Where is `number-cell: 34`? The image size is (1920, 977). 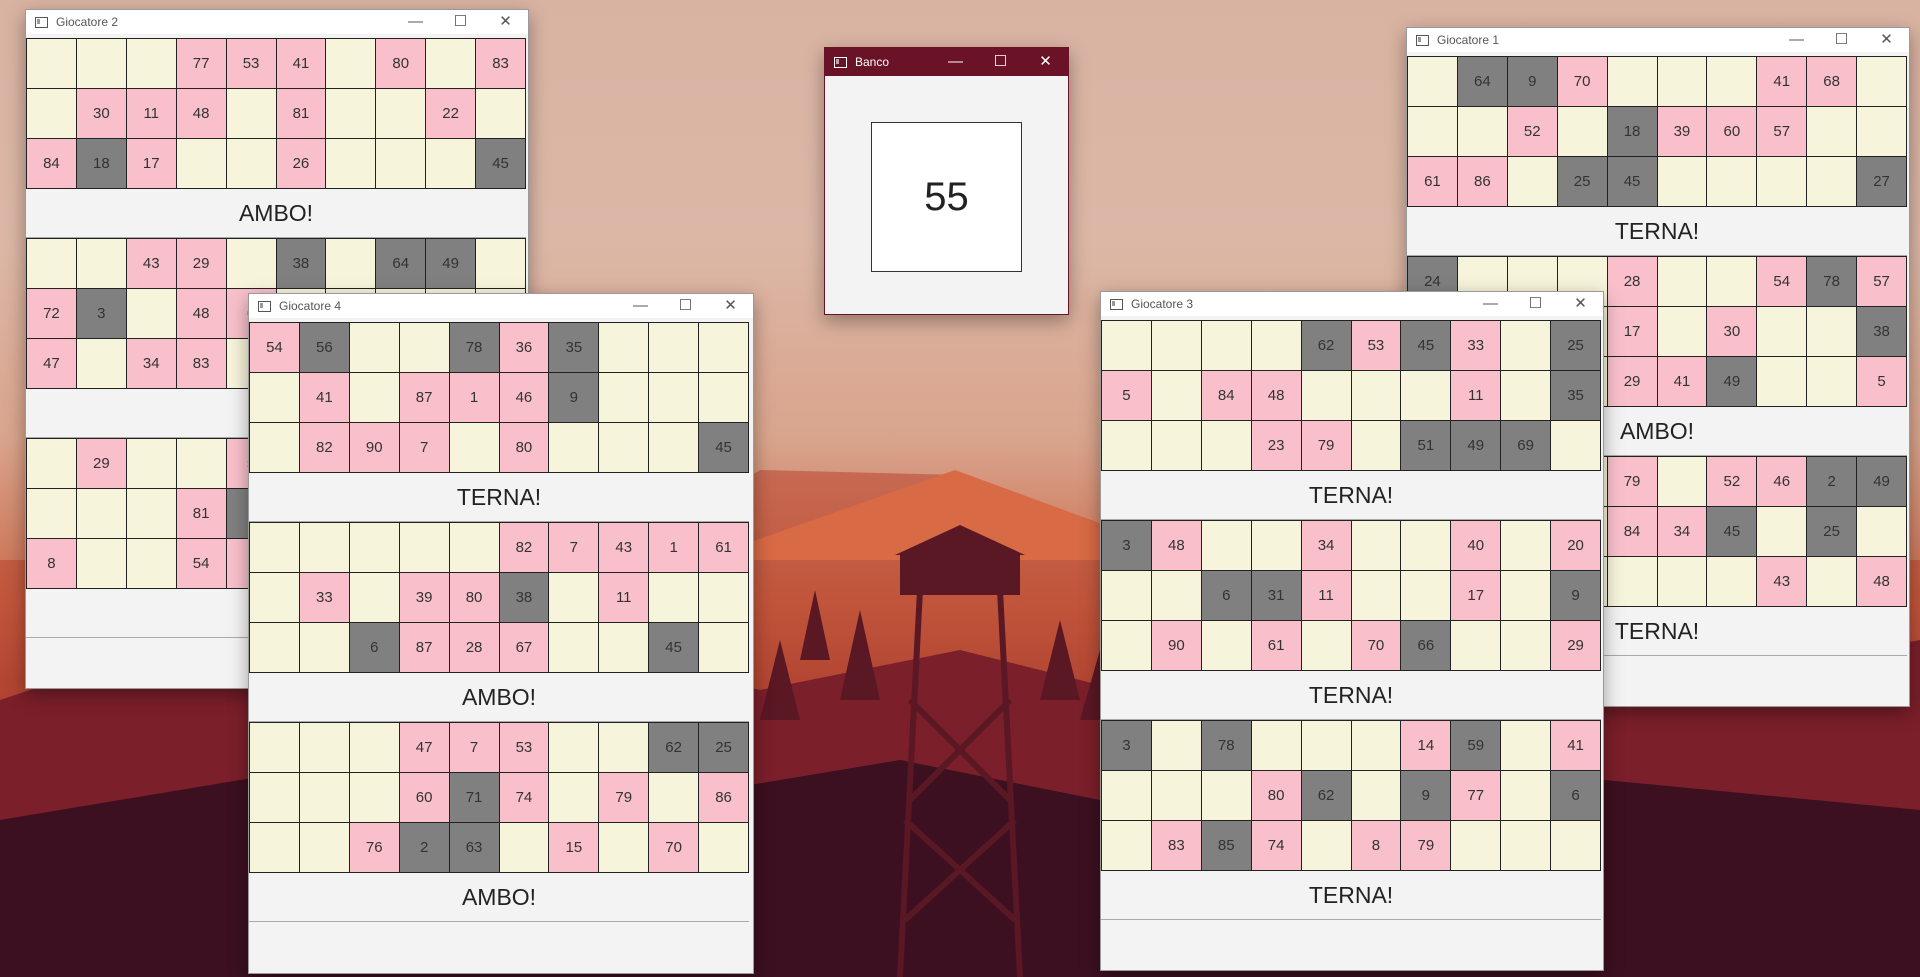
number-cell: 34 is located at coordinates (151, 364).